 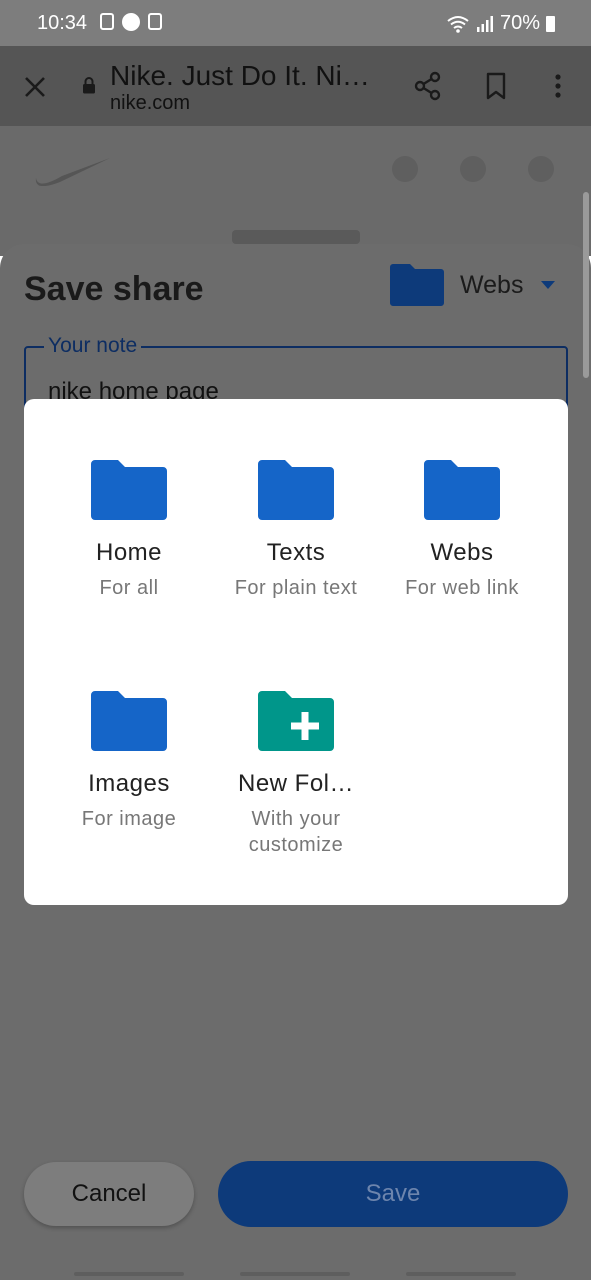 I want to click on battery-level: 70%, so click(x=519, y=23).